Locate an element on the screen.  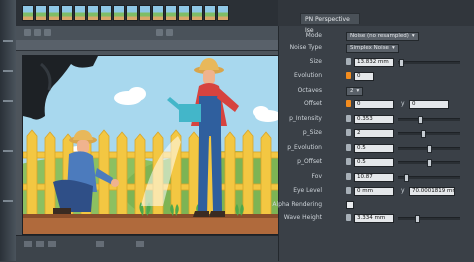
tab-pn-perspective: PN Perspective Ise is located at coordinates (330, 23).